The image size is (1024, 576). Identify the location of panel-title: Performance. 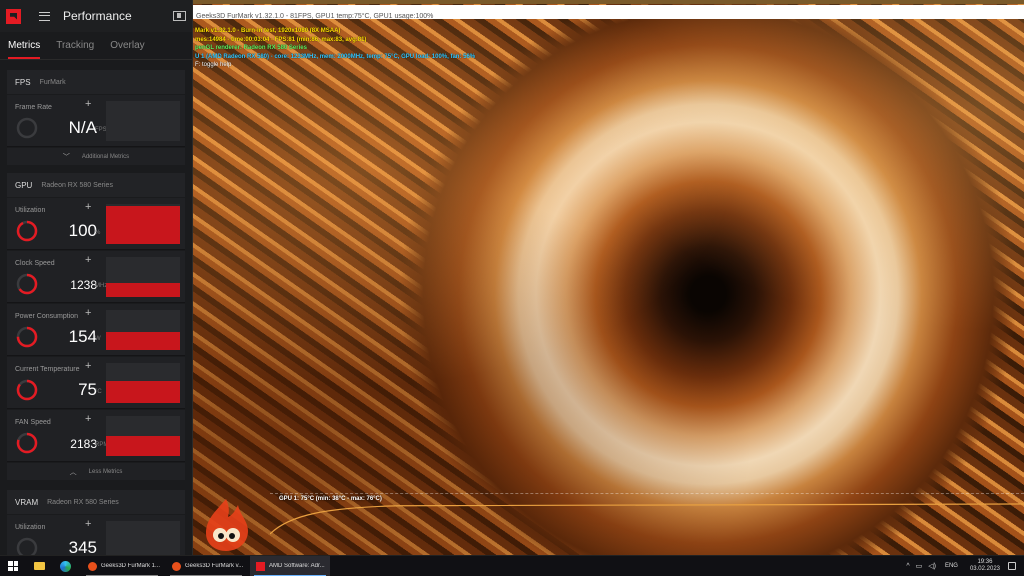
(97, 16).